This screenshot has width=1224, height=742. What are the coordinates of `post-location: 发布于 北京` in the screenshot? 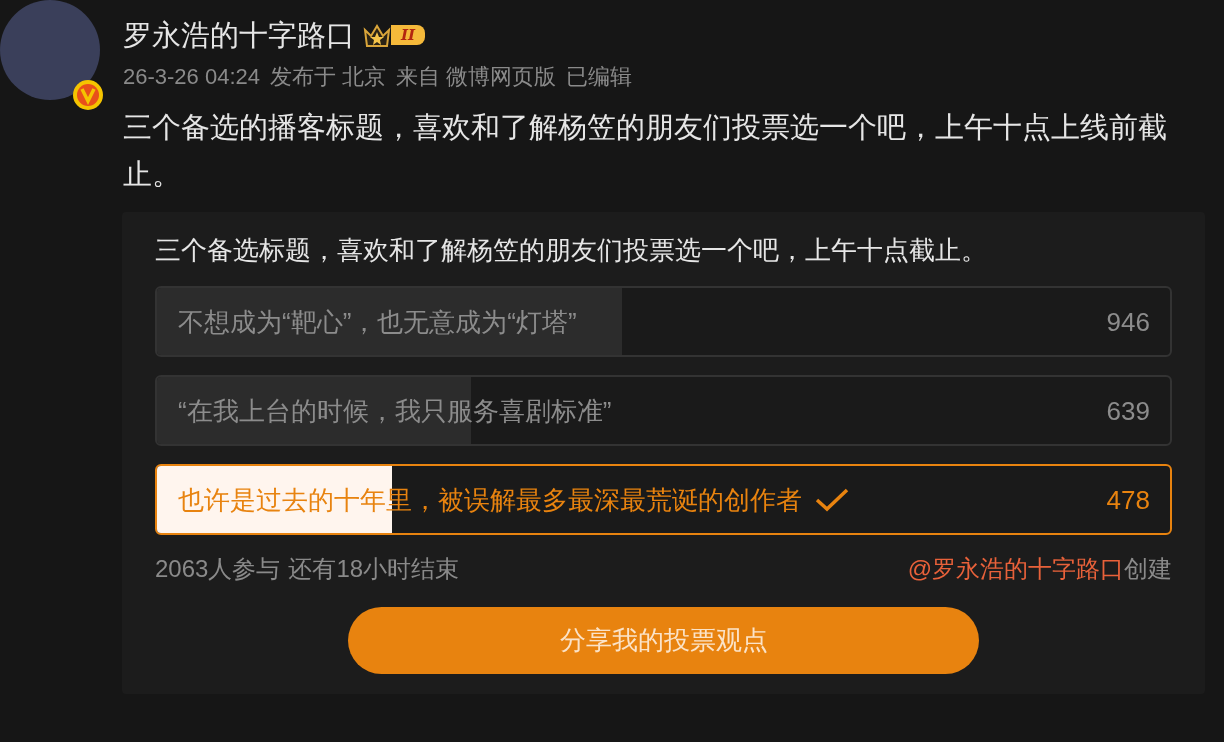 It's located at (328, 77).